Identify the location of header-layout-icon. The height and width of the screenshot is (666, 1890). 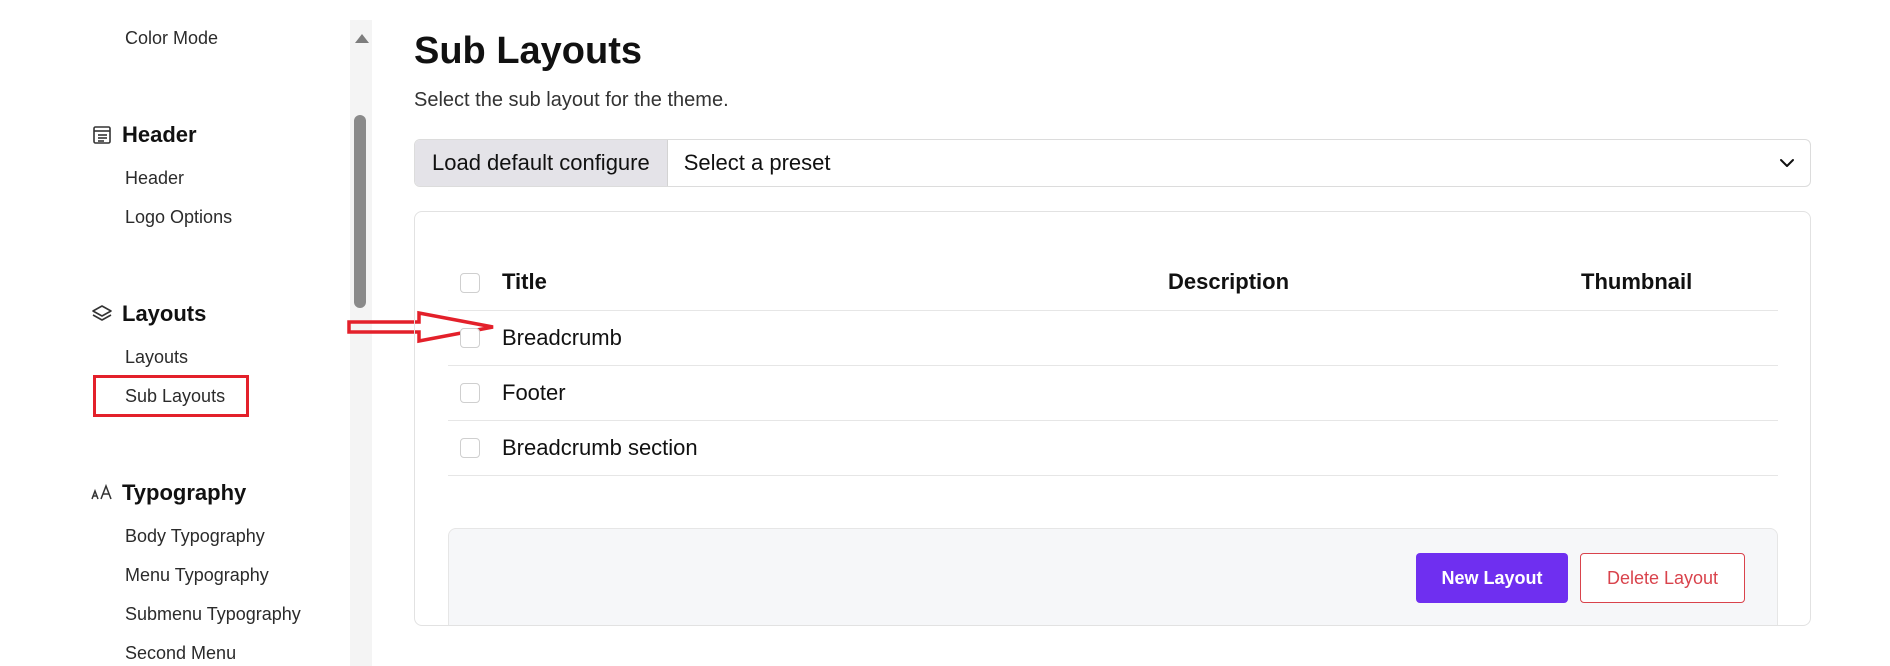
(102, 135).